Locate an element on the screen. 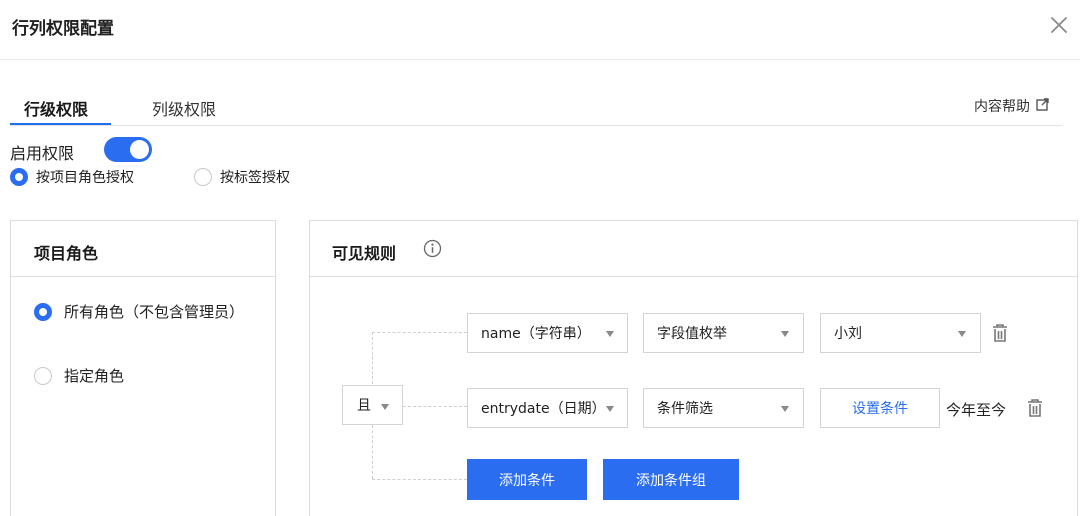  header-divider is located at coordinates (540, 59).